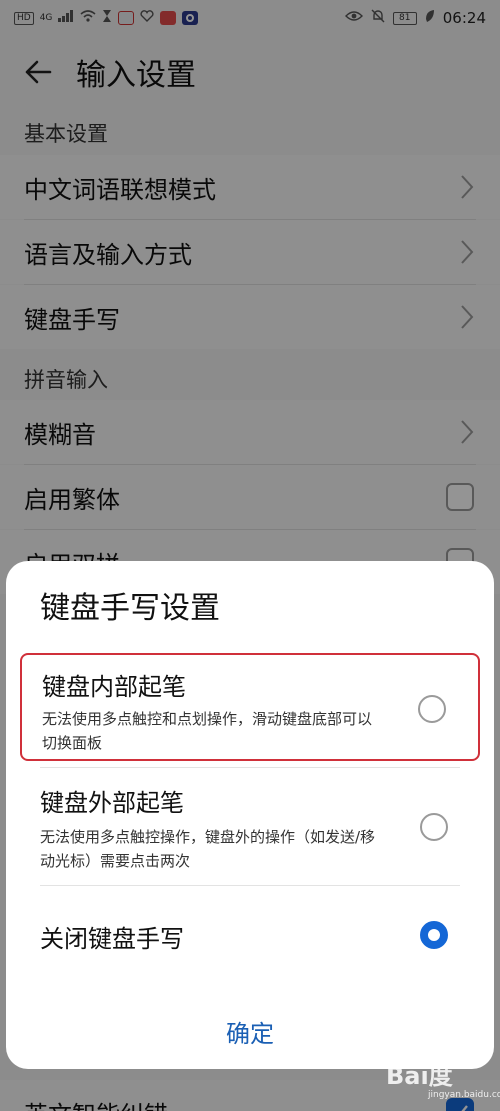 Image resolution: width=500 pixels, height=1111 pixels. Describe the element at coordinates (250, 707) in the screenshot. I see `option-inside-keyboard: 键盘内部起笔 无法使用多点触控和点划操作，滑动键盘底部可以切换面板` at that location.